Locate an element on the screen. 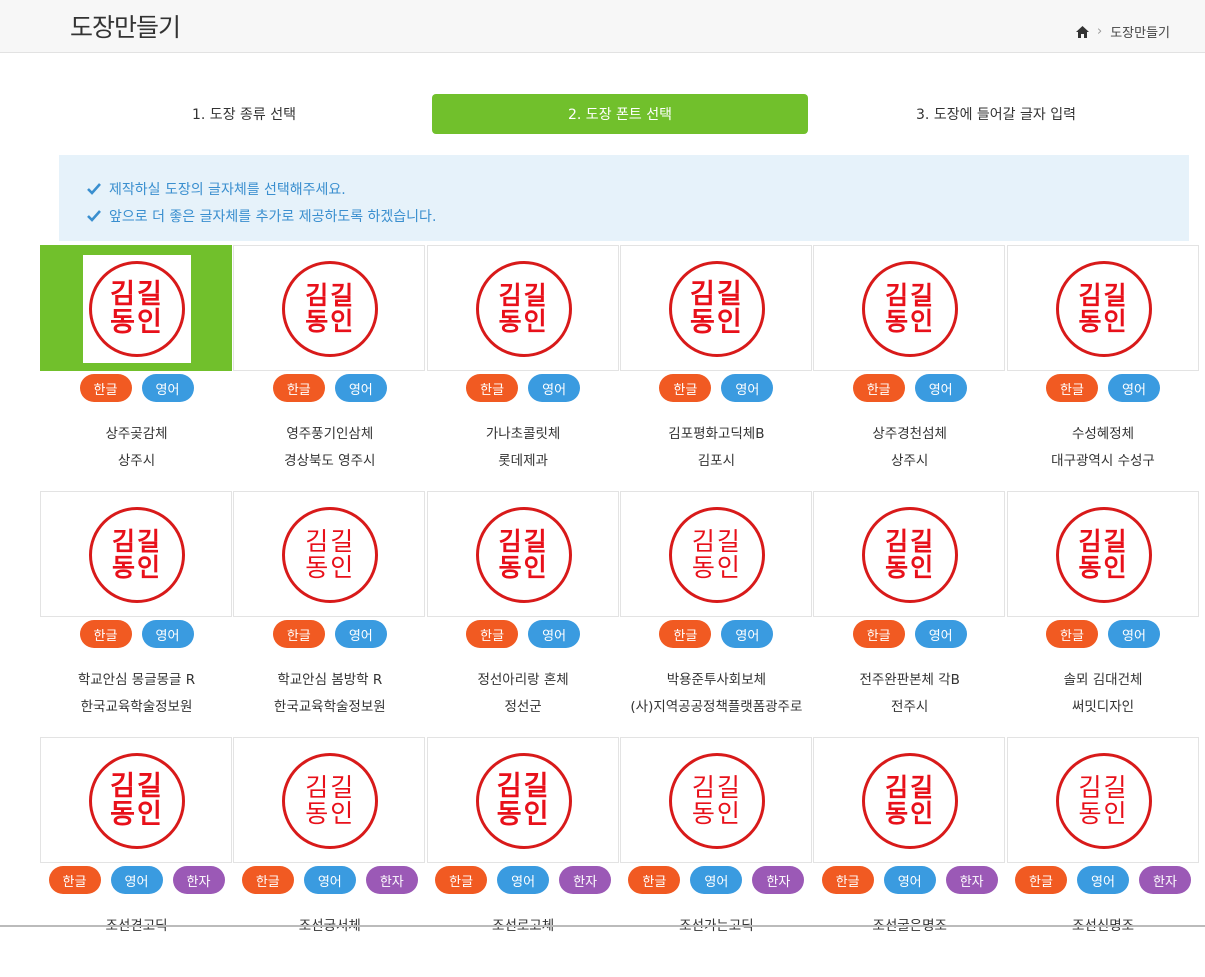 The image size is (1205, 977). page-title: 도장만들기 is located at coordinates (125, 27).